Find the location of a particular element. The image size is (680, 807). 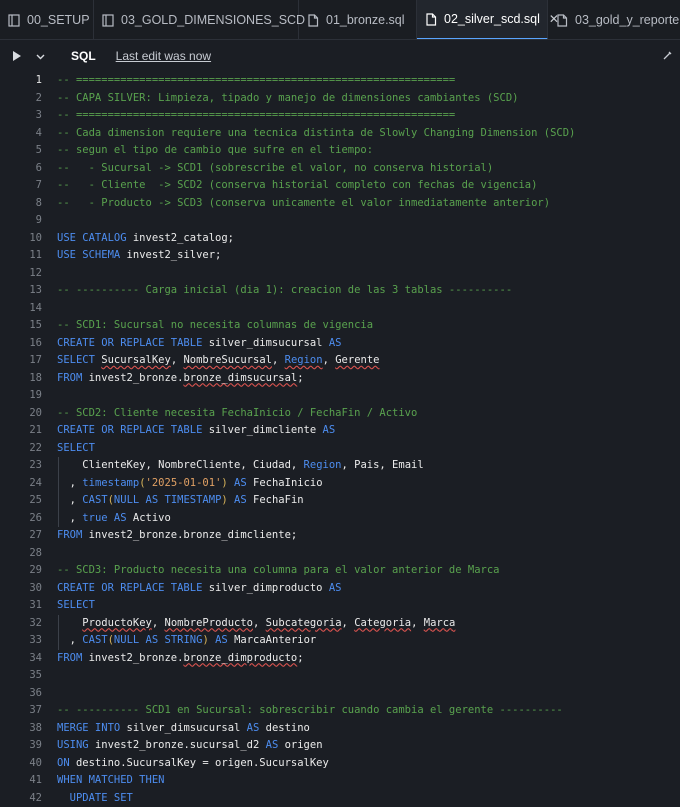

code-line: 14 is located at coordinates (340, 309).